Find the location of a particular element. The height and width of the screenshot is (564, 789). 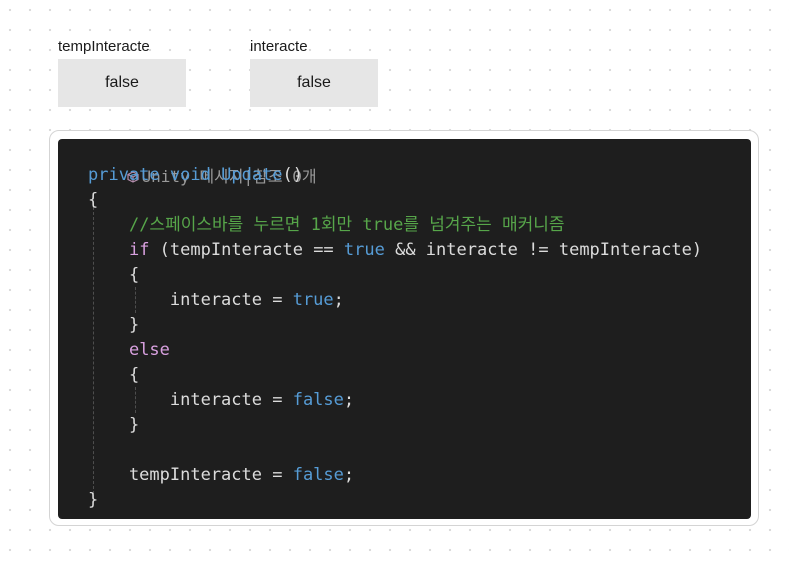

code-token: Update is located at coordinates (252, 175).